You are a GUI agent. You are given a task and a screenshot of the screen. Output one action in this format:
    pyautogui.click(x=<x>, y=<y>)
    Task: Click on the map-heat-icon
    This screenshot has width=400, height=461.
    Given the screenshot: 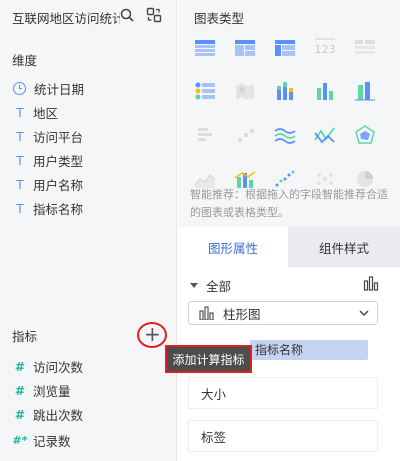 What is the action you would take?
    pyautogui.click(x=245, y=91)
    